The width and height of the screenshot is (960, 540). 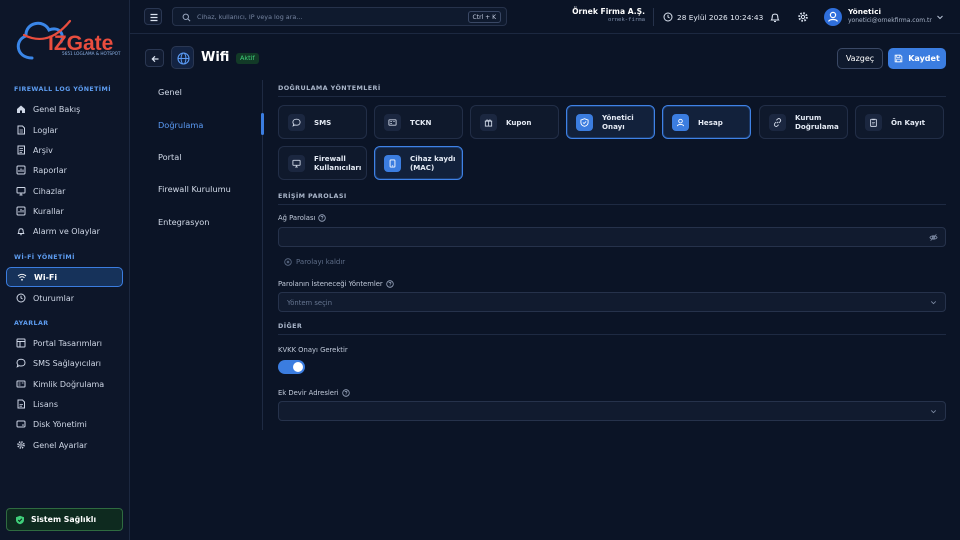 What do you see at coordinates (64, 277) in the screenshot?
I see `sidebar-item-wifi: Wi-Fi` at bounding box center [64, 277].